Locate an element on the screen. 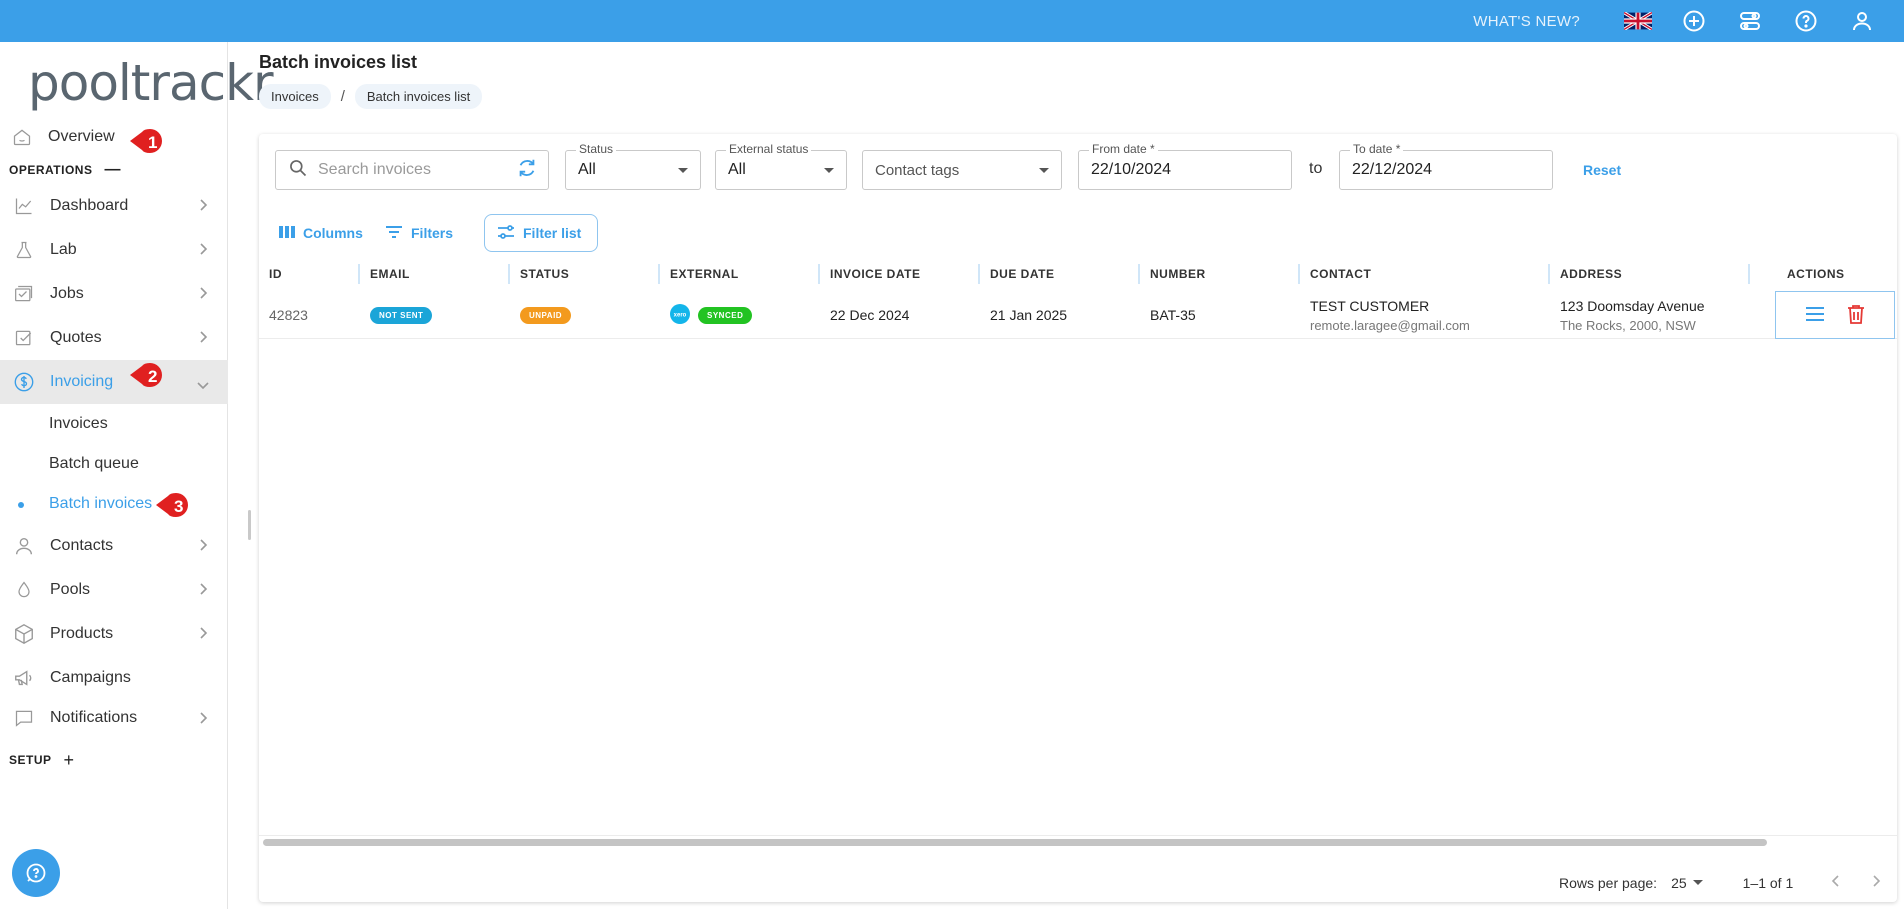  horizontal-scrollbar is located at coordinates (1015, 842).